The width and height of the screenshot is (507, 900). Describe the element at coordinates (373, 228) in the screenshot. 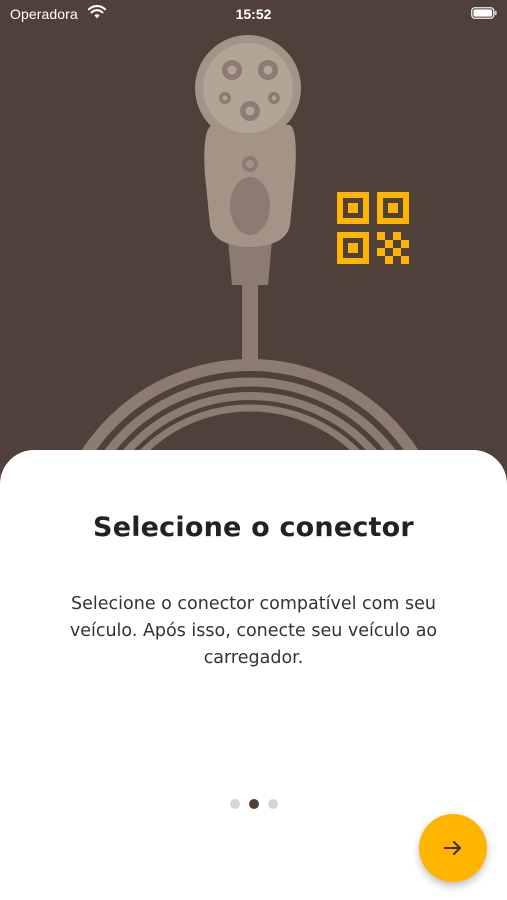

I see `qr-code-icon` at that location.